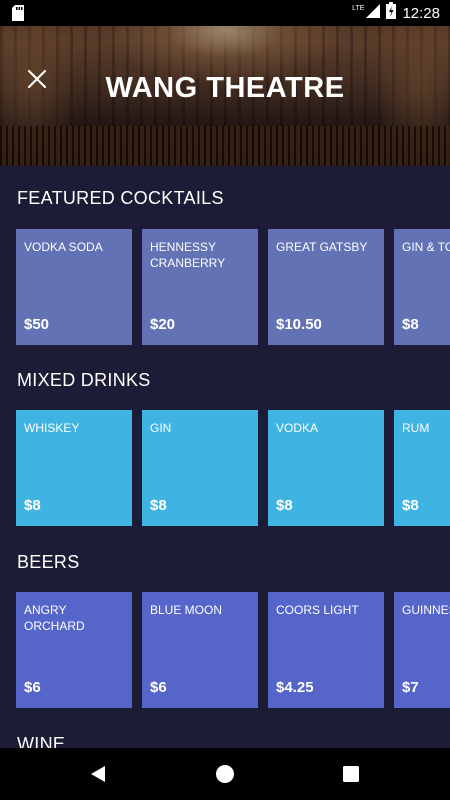  I want to click on section-title-mixed-drinks: MIXED DRINKS, so click(84, 380).